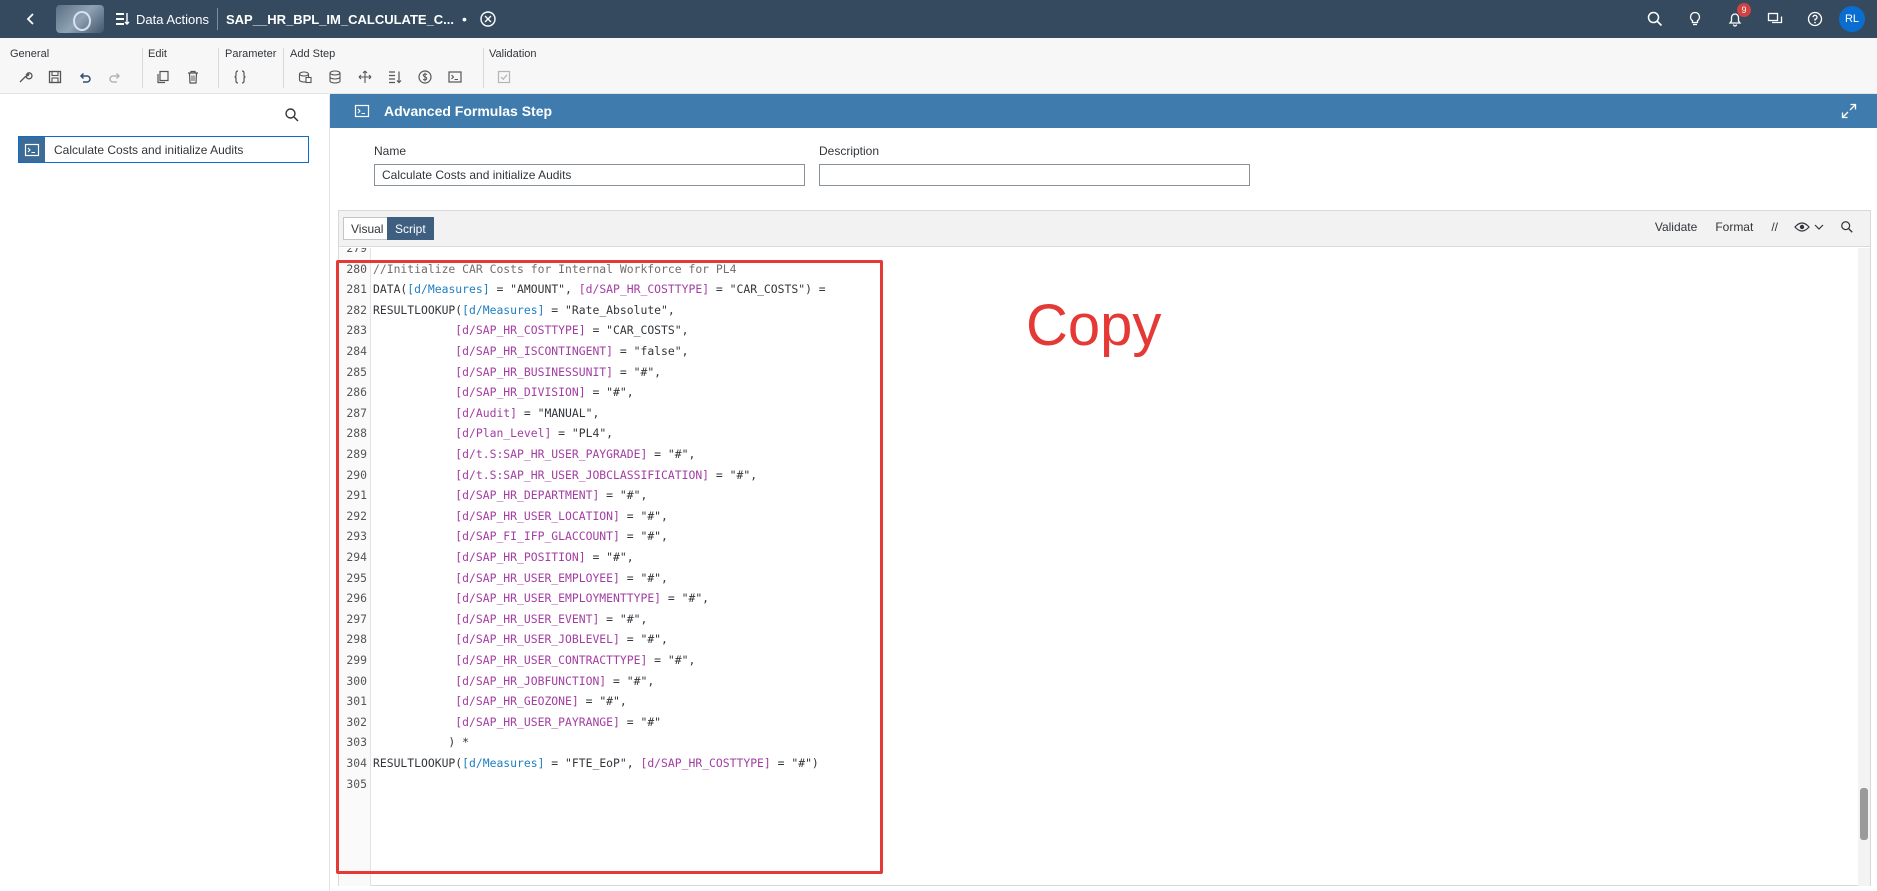  I want to click on add-embedded-action-button, so click(395, 77).